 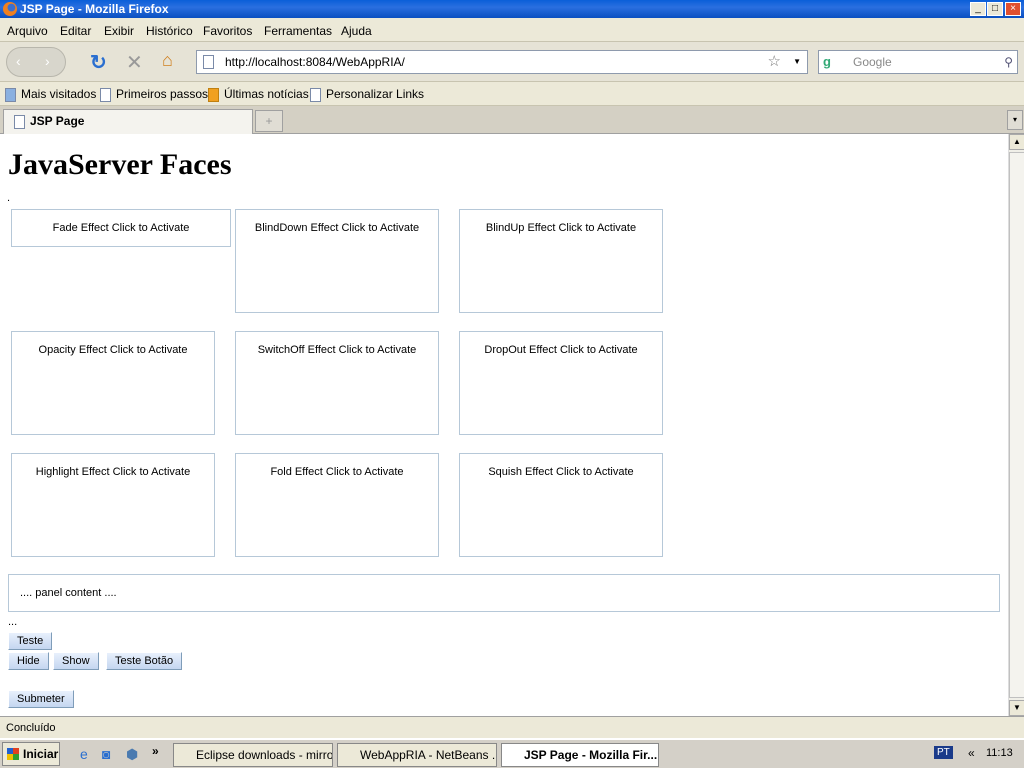 I want to click on switchoff-effect-box: SwitchOff Effect Click to Activate, so click(x=337, y=383).